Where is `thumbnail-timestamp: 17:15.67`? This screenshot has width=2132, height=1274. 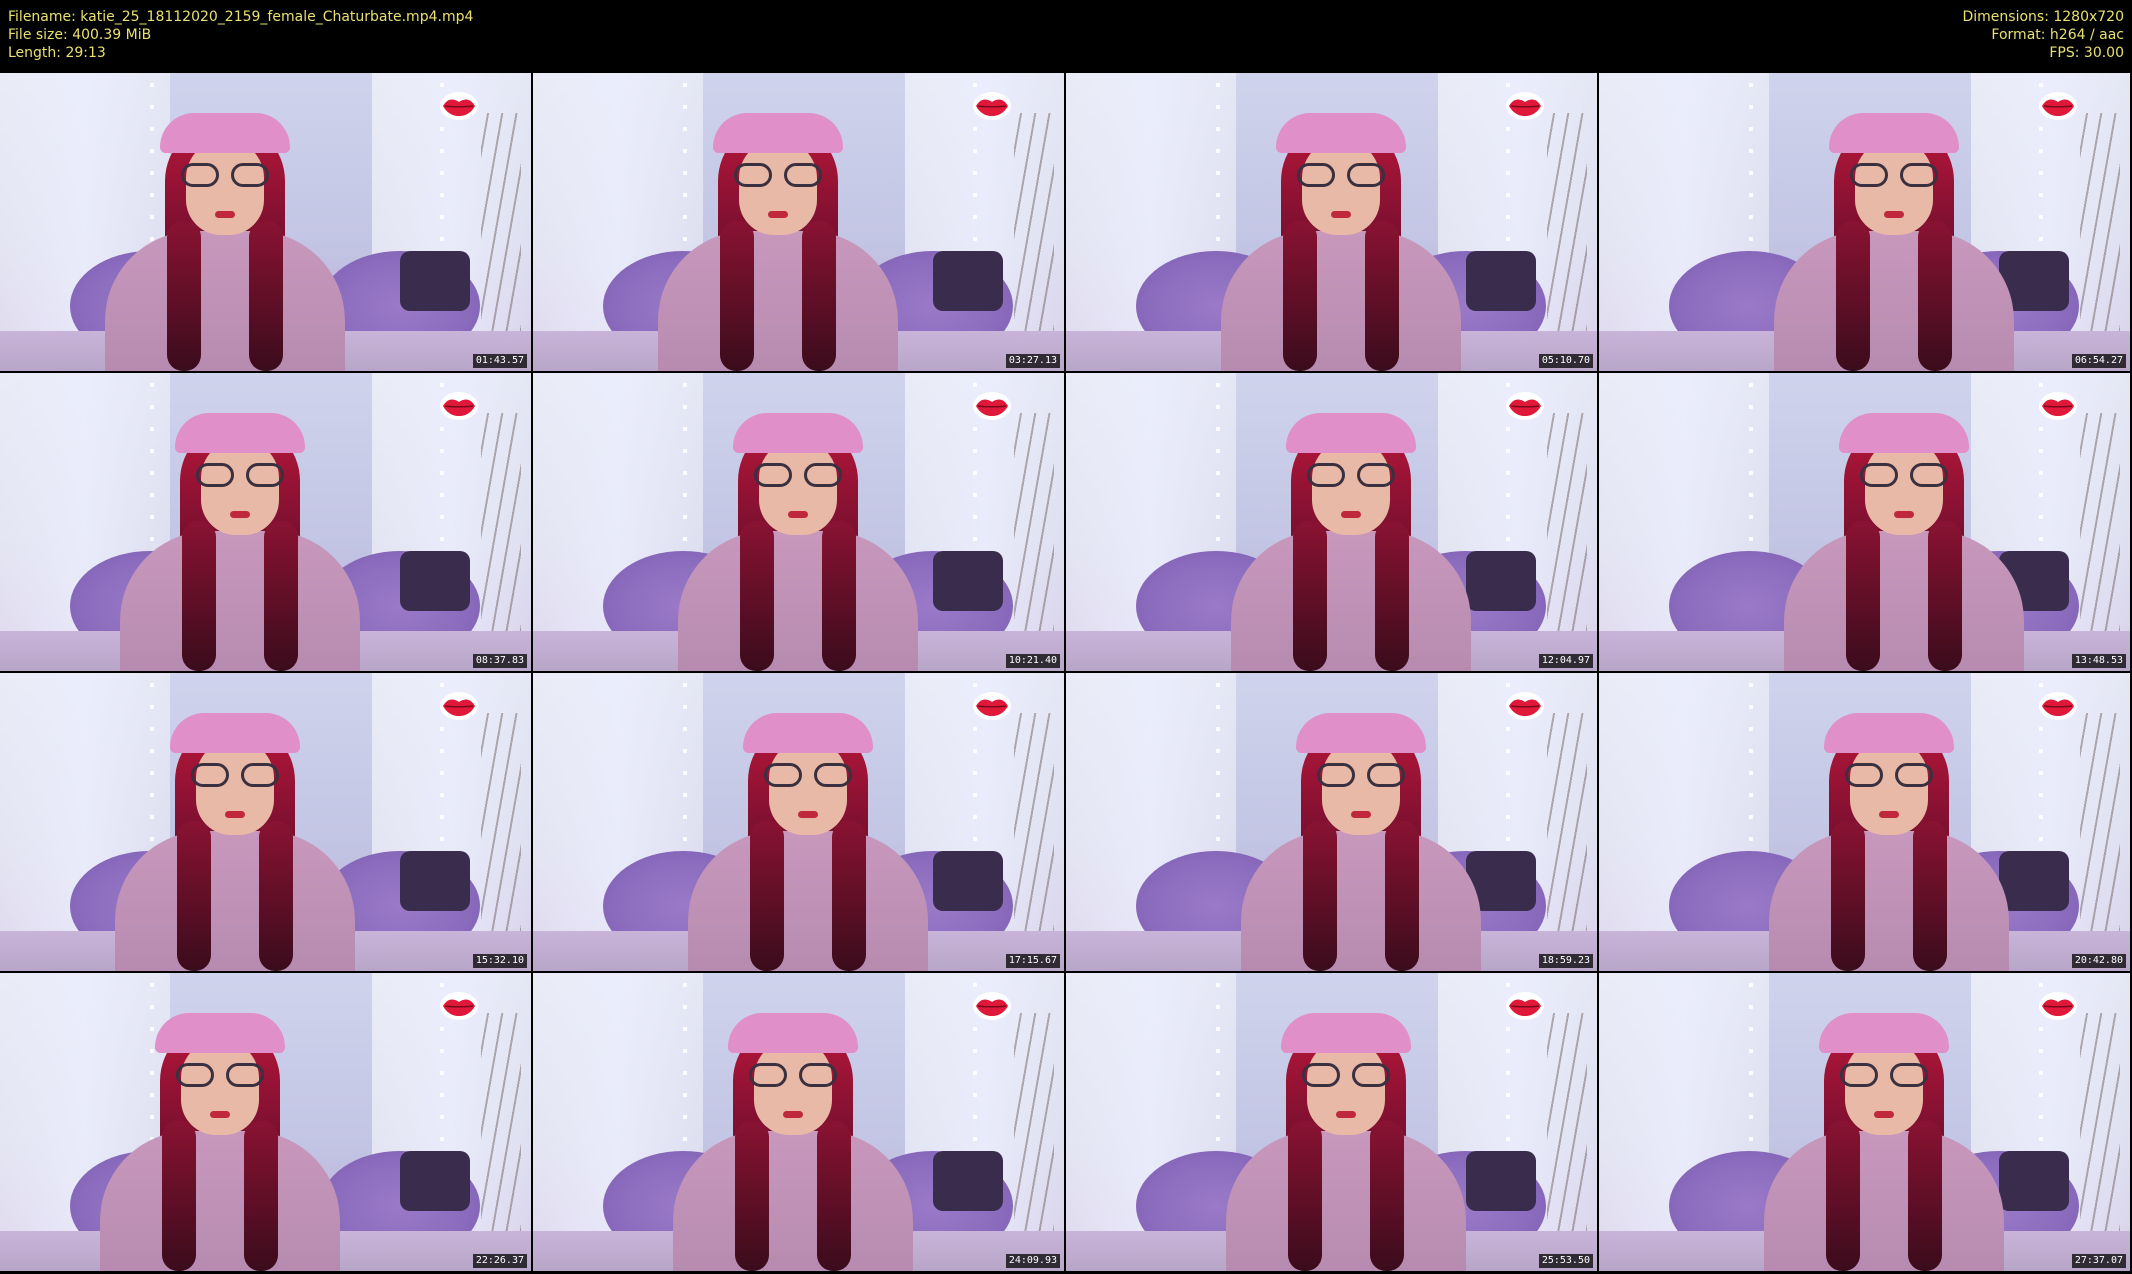
thumbnail-timestamp: 17:15.67 is located at coordinates (1032, 961).